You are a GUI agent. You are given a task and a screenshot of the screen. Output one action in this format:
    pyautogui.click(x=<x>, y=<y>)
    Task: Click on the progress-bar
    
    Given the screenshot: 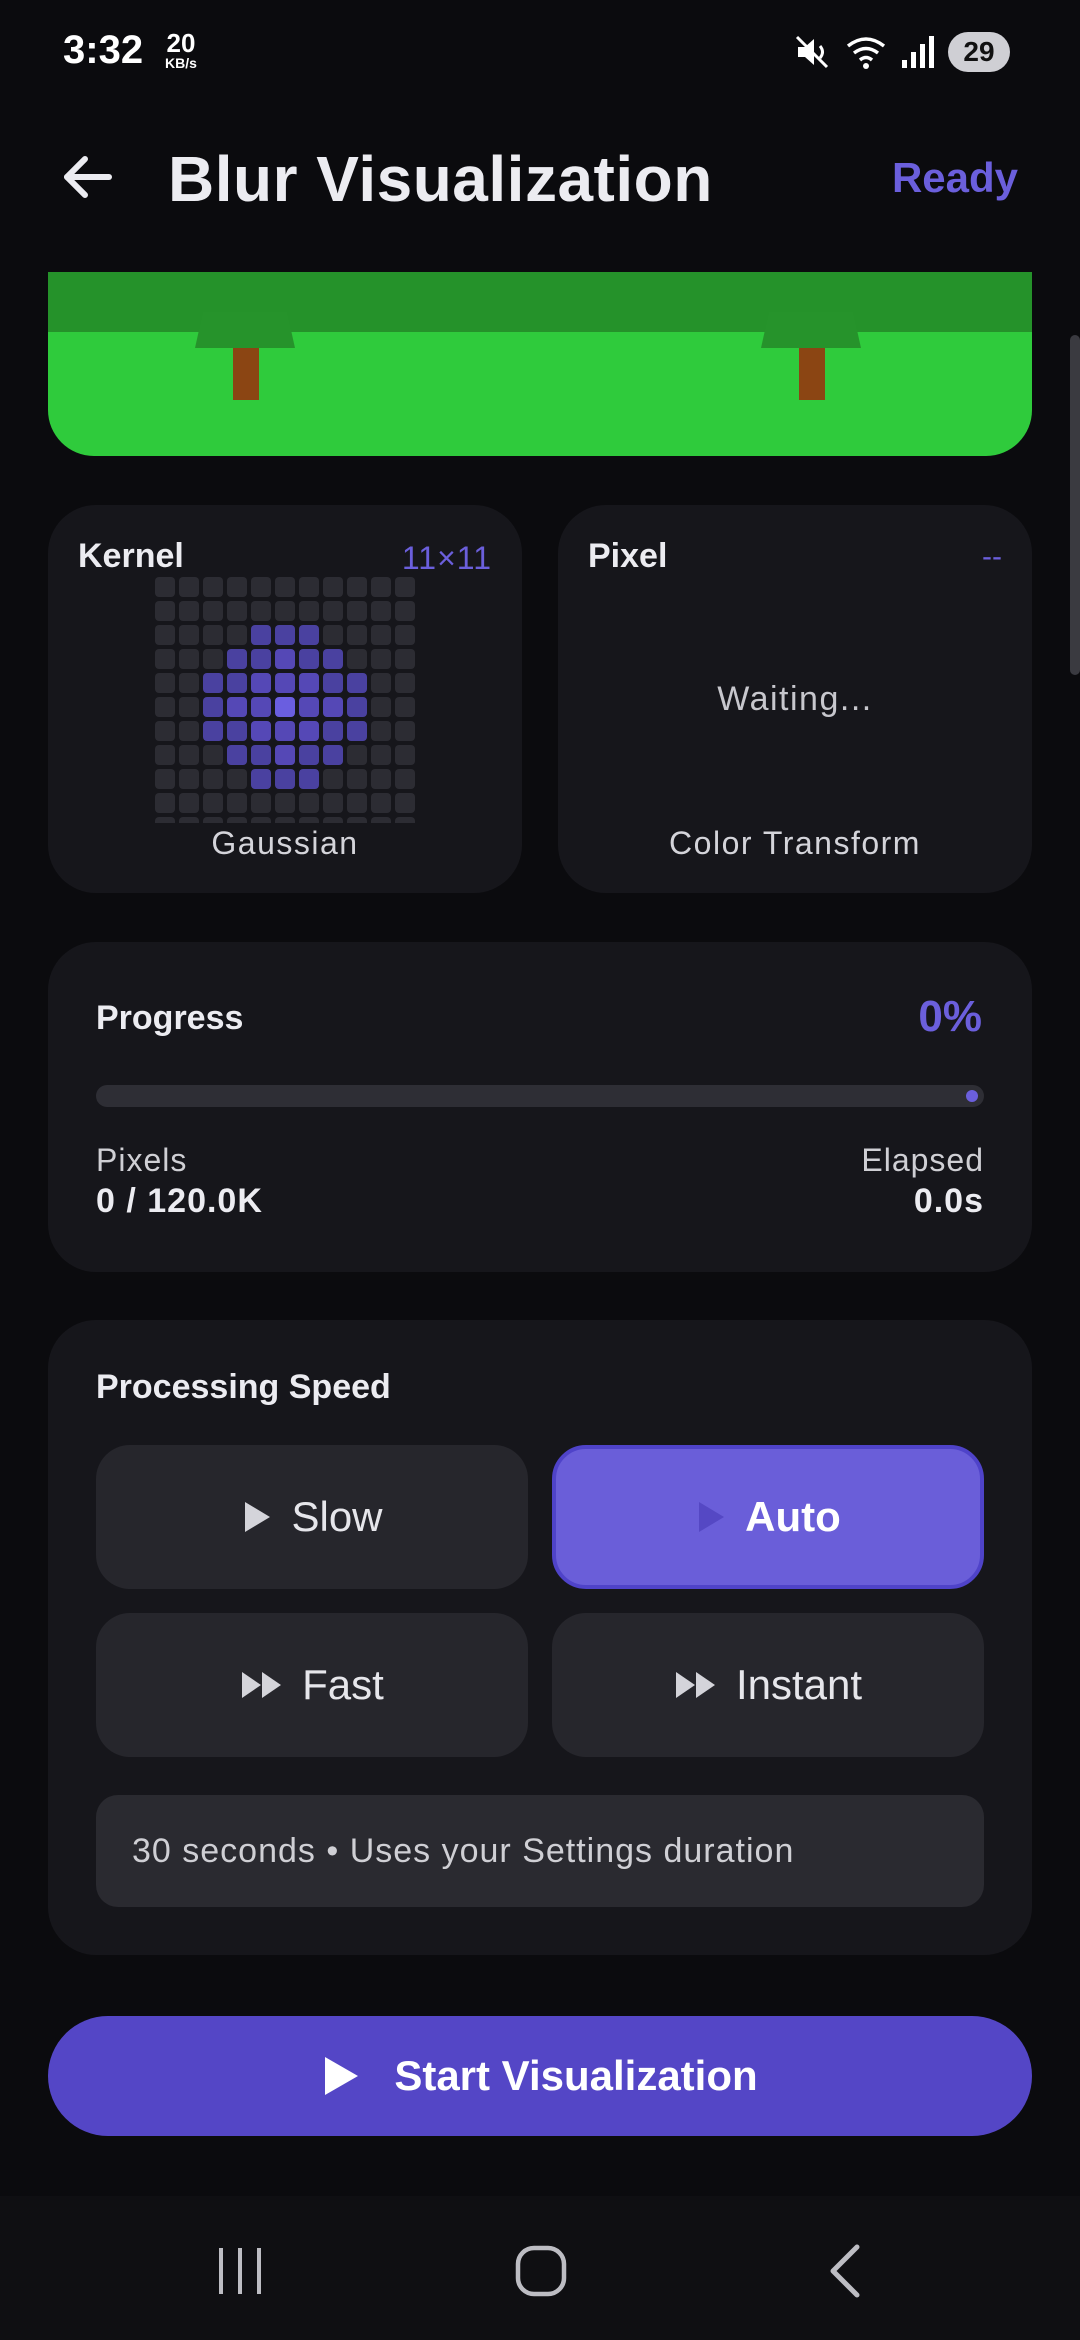 What is the action you would take?
    pyautogui.click(x=540, y=1096)
    